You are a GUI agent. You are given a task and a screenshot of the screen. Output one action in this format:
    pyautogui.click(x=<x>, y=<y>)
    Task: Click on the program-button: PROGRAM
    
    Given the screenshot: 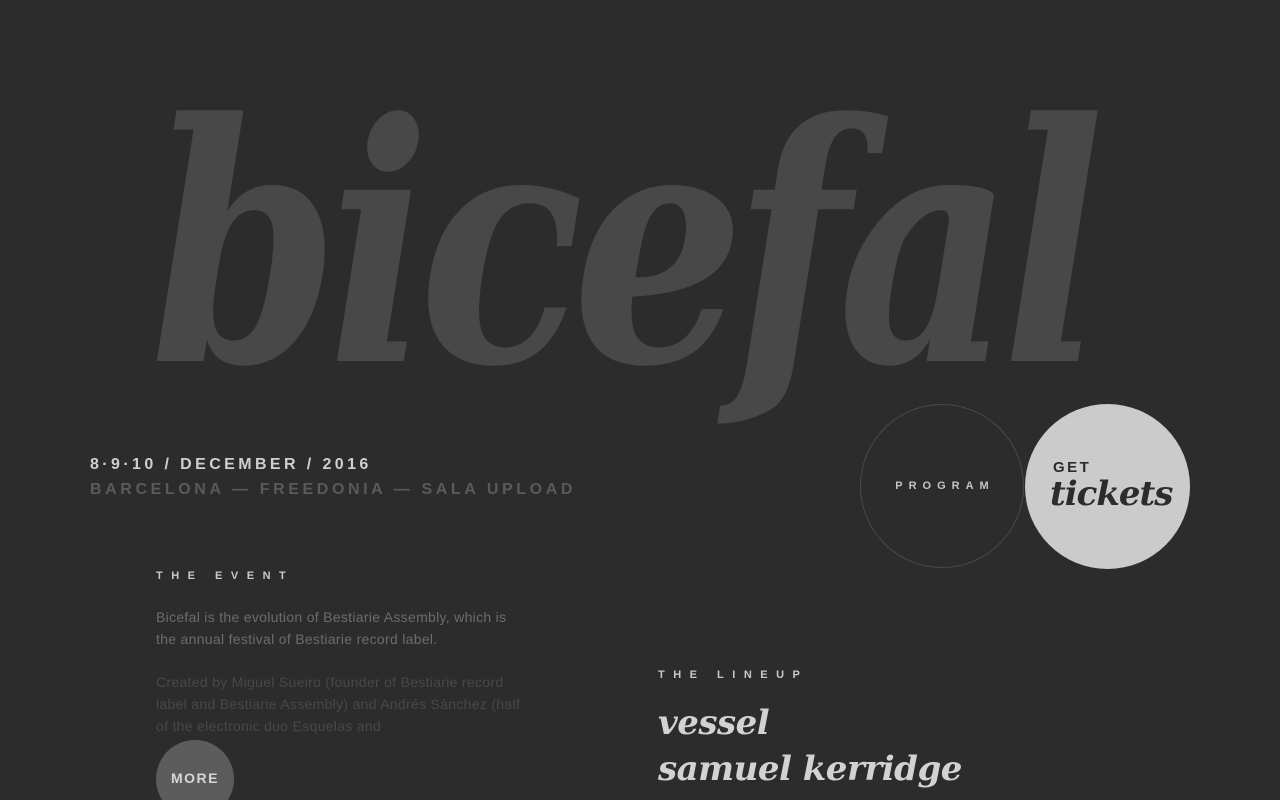 What is the action you would take?
    pyautogui.click(x=942, y=486)
    